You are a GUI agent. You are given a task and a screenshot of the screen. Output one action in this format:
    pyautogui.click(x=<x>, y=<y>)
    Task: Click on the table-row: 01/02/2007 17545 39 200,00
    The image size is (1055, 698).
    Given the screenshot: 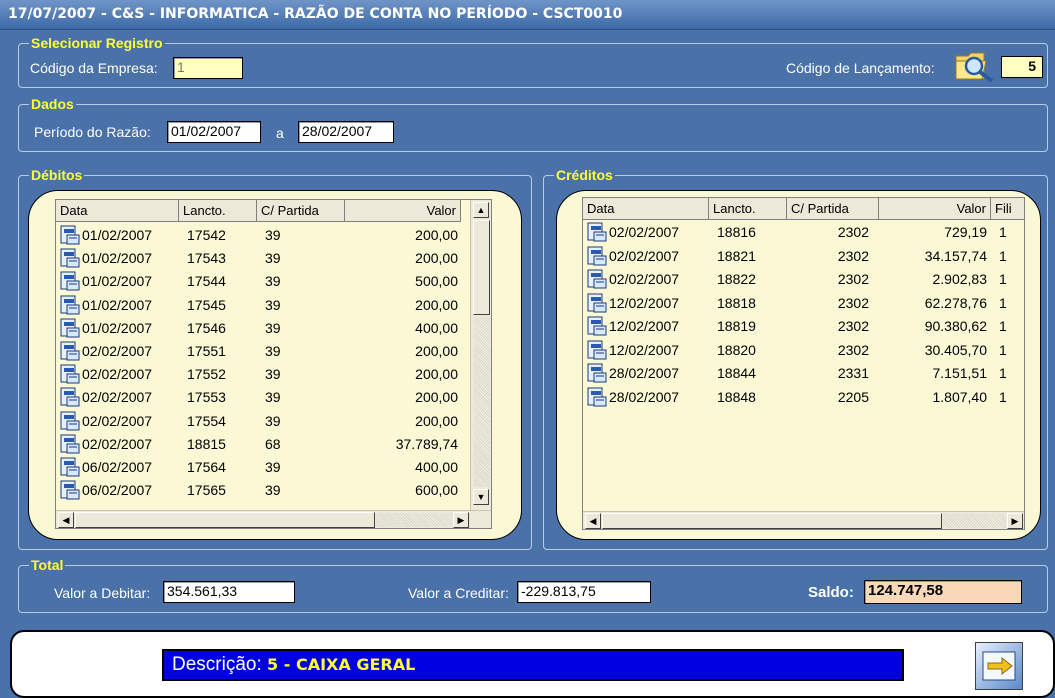 What is the action you would take?
    pyautogui.click(x=273, y=305)
    